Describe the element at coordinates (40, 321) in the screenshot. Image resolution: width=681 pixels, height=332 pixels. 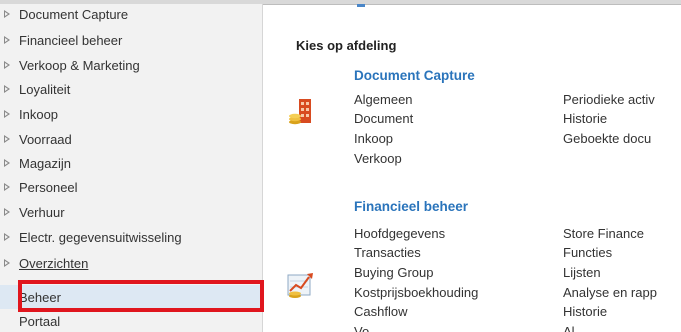
I see `sidebar-item-label: Portaal` at that location.